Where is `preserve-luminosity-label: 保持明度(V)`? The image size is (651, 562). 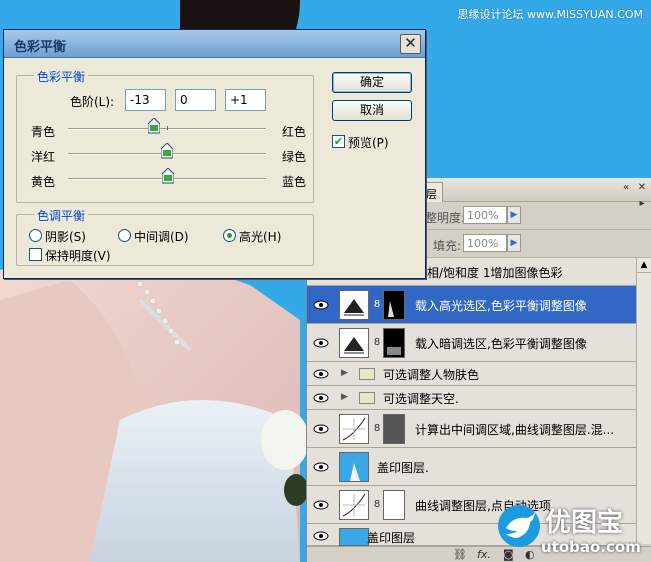
preserve-luminosity-label: 保持明度(V) is located at coordinates (78, 255).